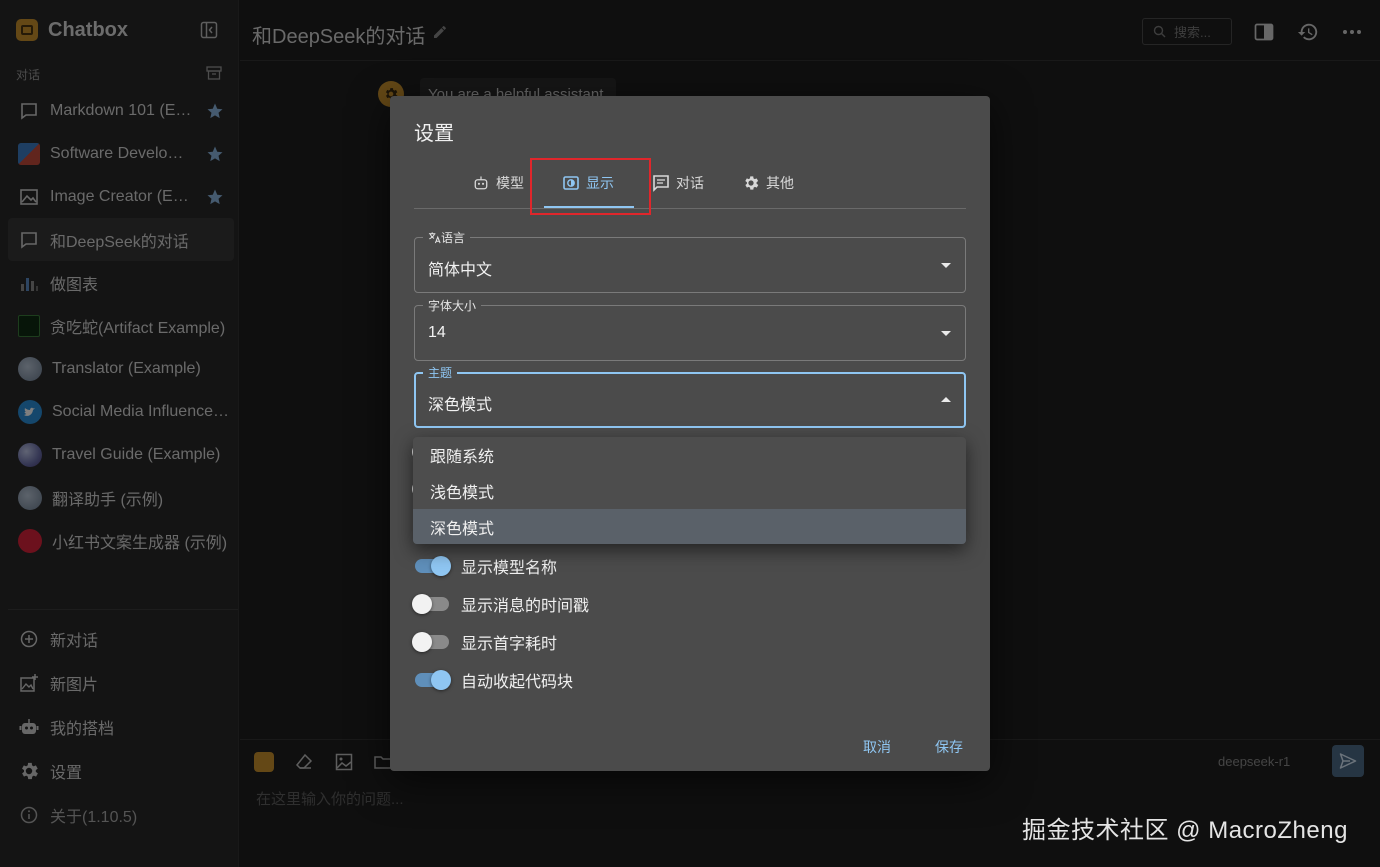  I want to click on tab-model: 模型, so click(498, 183).